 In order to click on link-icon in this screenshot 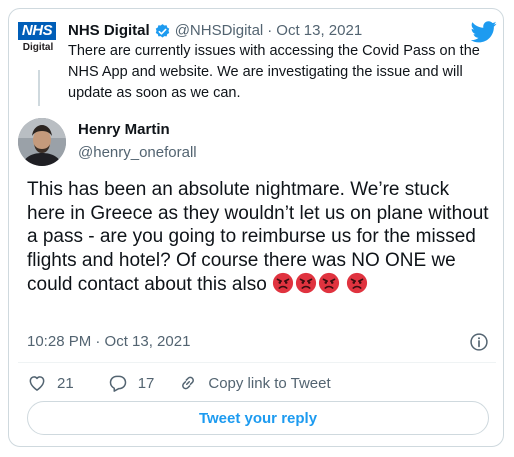, I will do `click(188, 383)`.